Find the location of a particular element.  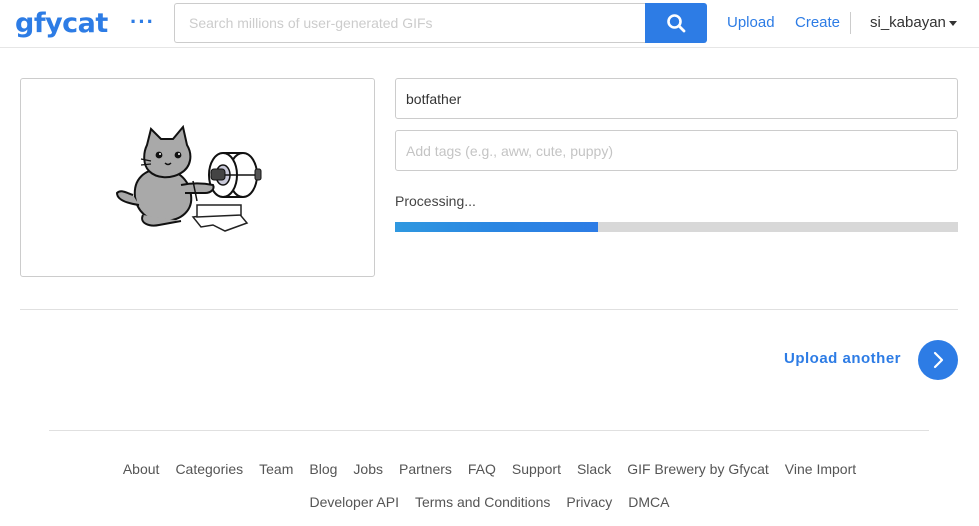

progress-bar is located at coordinates (676, 227).